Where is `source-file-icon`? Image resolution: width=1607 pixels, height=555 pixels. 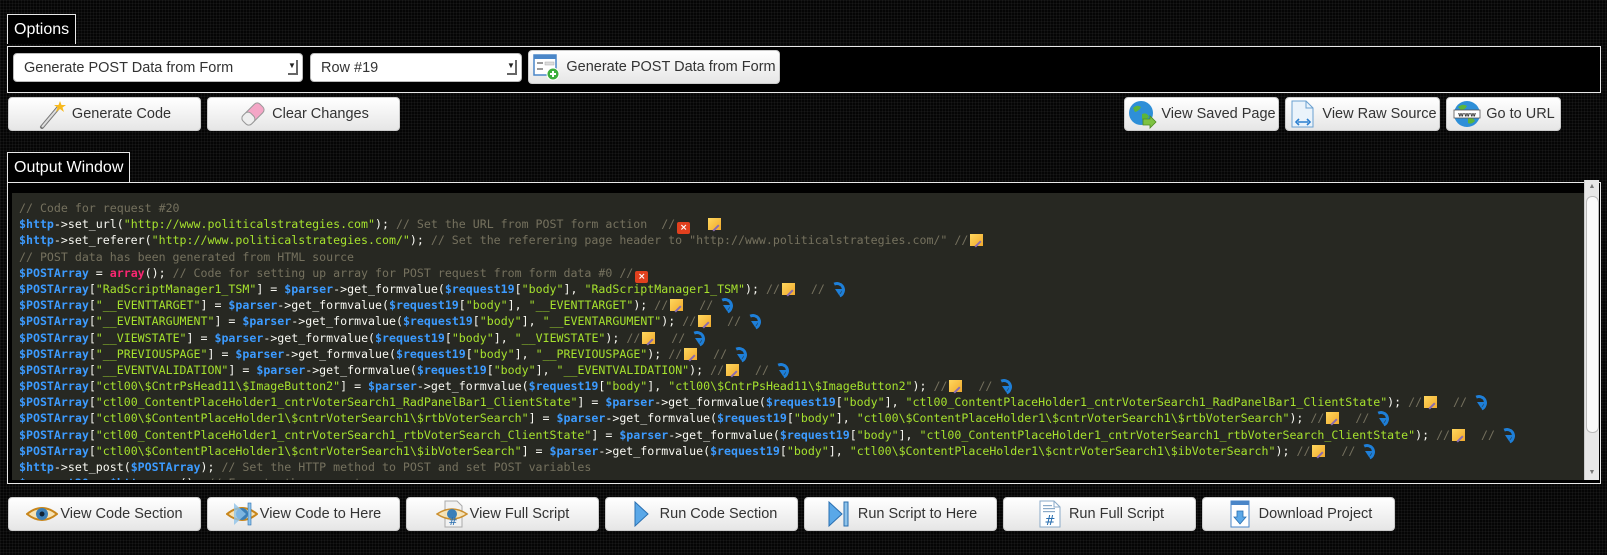 source-file-icon is located at coordinates (1303, 114).